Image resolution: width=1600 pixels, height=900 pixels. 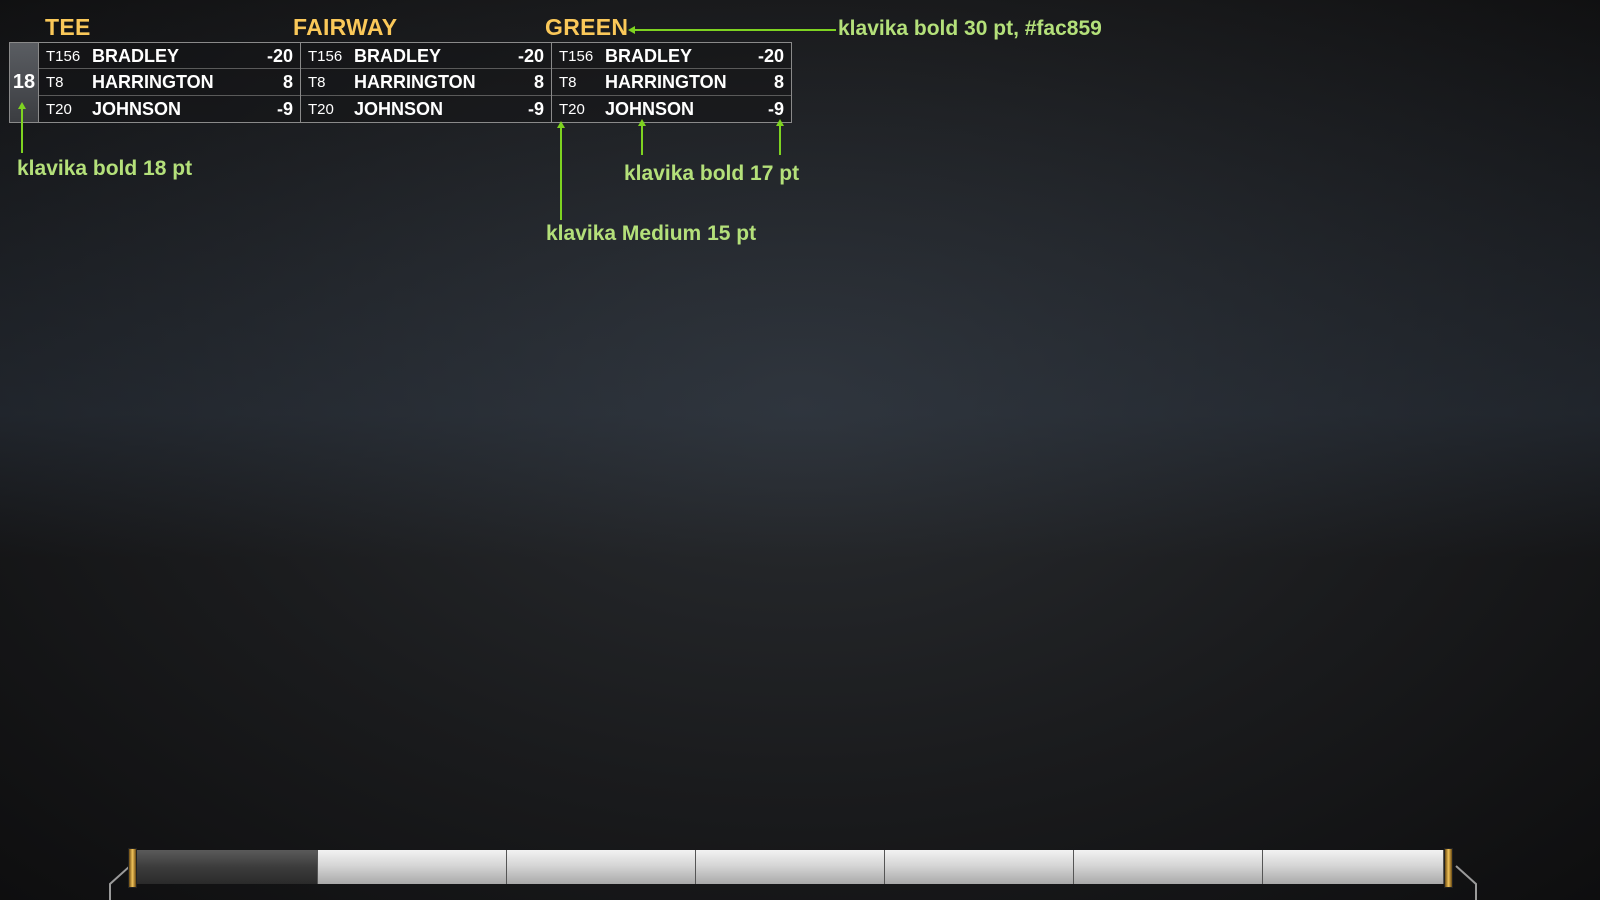 What do you see at coordinates (24, 82) in the screenshot?
I see `hole-number: 18` at bounding box center [24, 82].